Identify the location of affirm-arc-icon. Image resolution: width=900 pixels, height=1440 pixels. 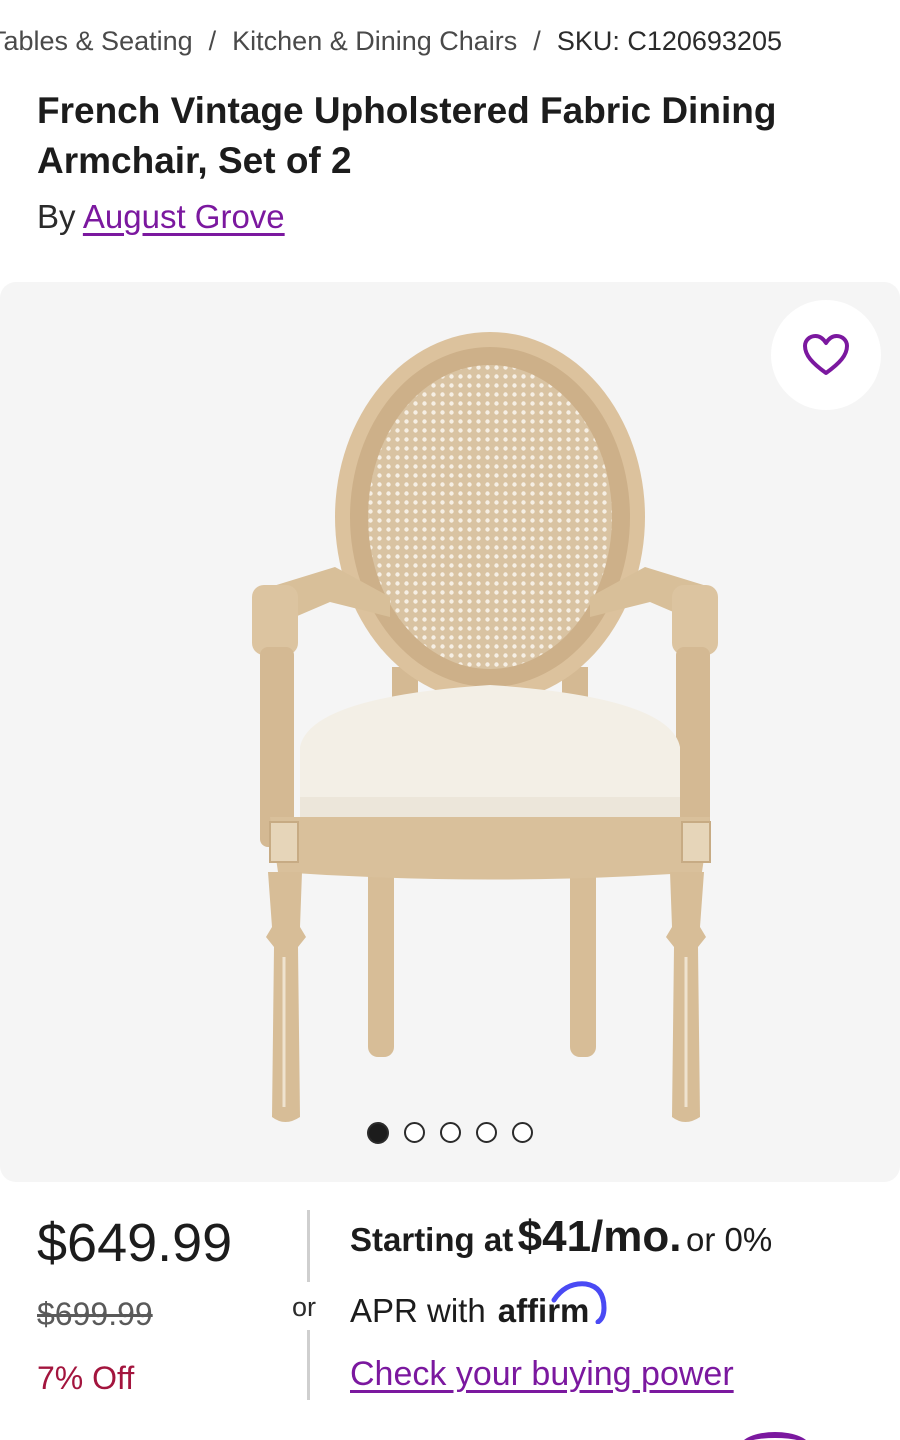
(579, 1302).